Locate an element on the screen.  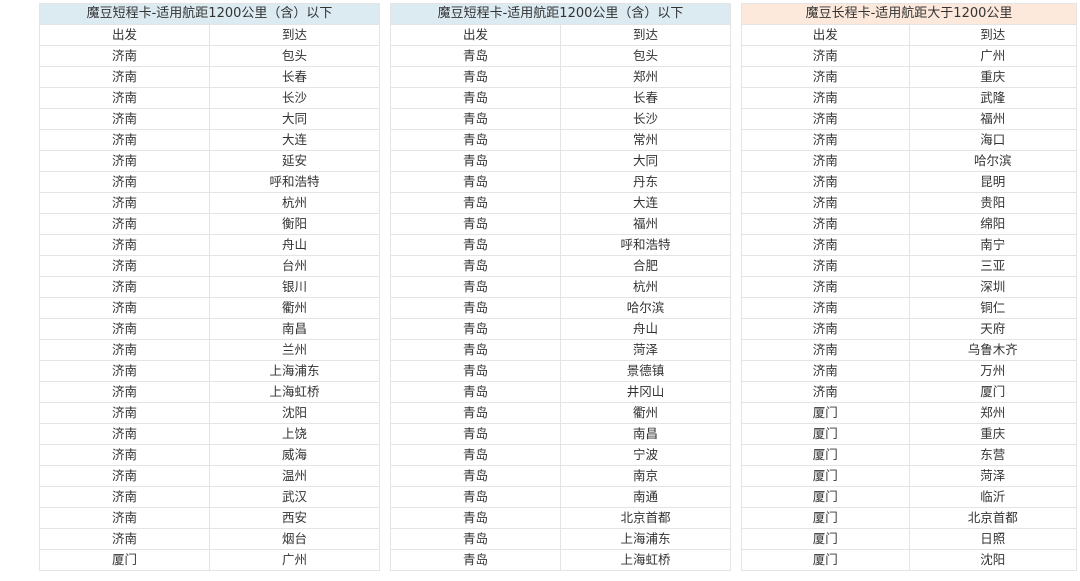
table-row: 济南 衢州 is located at coordinates (209, 308).